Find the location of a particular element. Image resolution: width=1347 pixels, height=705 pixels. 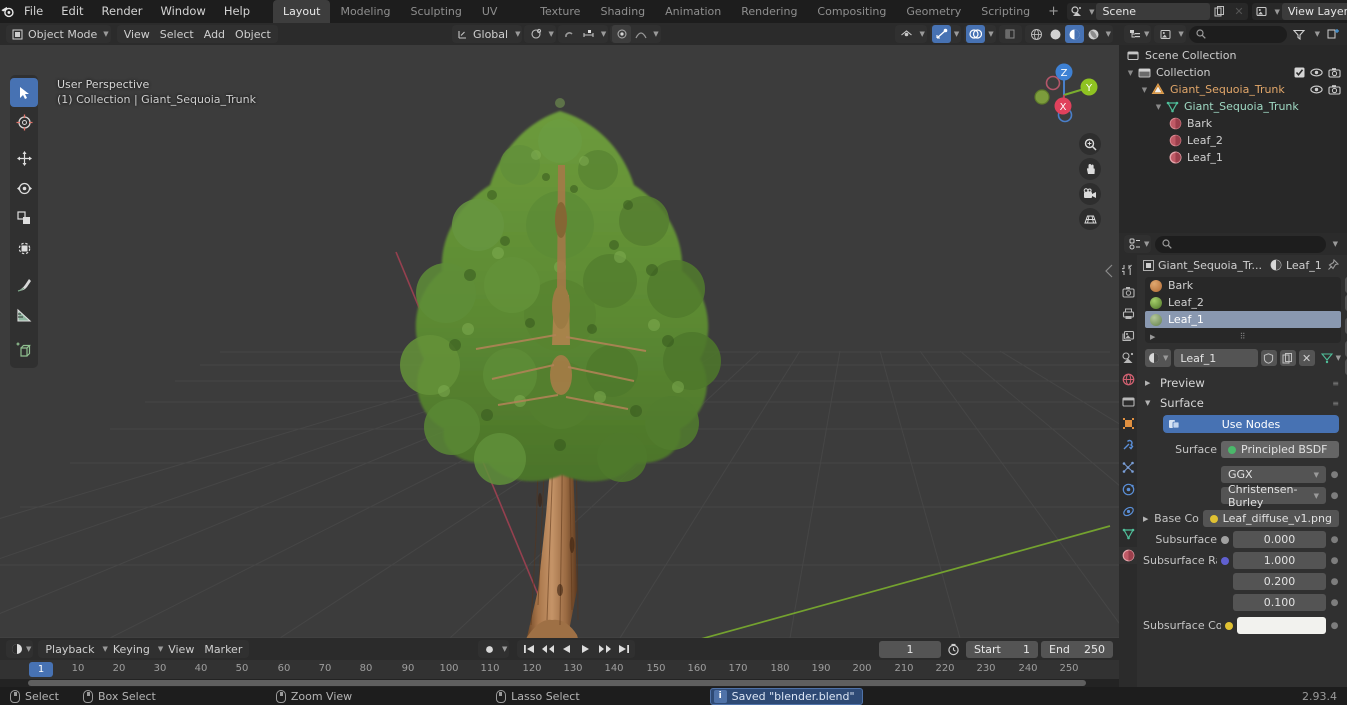

material-slot-list: Bark Leaf_2 Leaf_1 ▶ ⠿ + − ⌄ ▲ ▼ is located at coordinates (1246, 326).